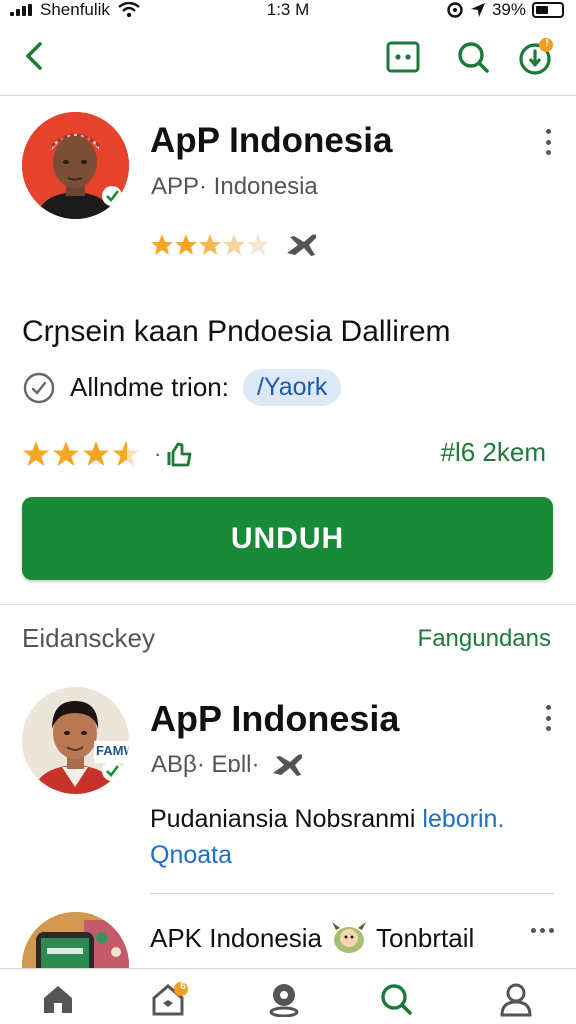  I want to click on section-header: Eidansckey Fangundans, so click(288, 639).